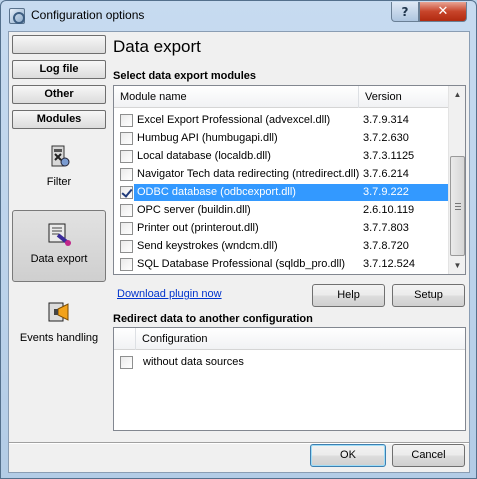 The image size is (477, 479). I want to click on module-row-selected: ODBC database (odbcexport.dll) 3.7.9.222, so click(282, 192).